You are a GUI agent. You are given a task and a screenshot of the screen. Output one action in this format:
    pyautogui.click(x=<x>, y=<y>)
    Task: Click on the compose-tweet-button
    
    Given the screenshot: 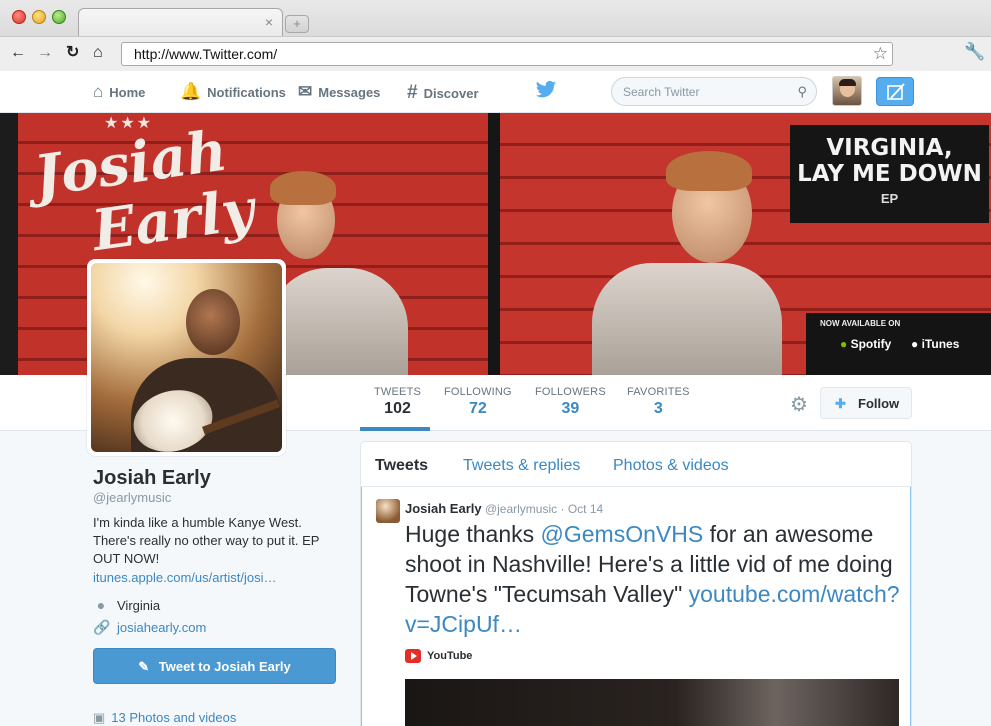 What is the action you would take?
    pyautogui.click(x=895, y=91)
    